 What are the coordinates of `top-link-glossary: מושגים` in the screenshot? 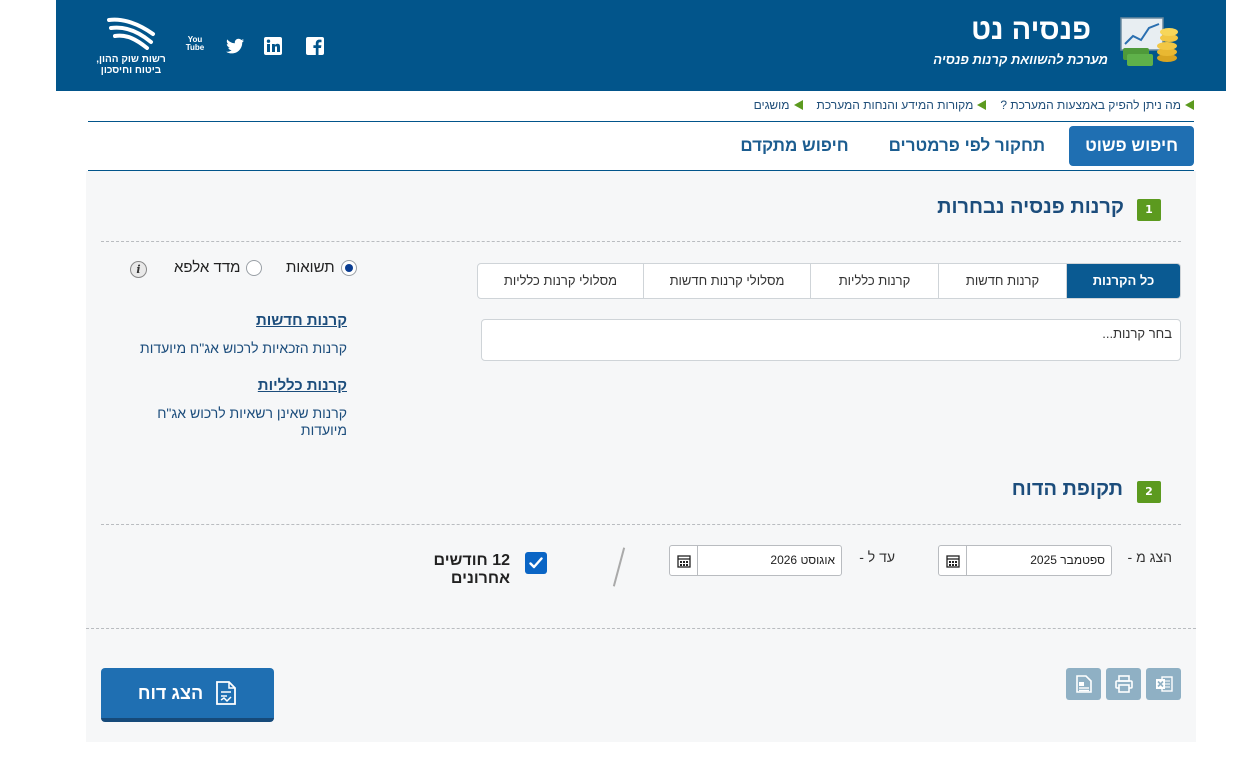 It's located at (778, 105).